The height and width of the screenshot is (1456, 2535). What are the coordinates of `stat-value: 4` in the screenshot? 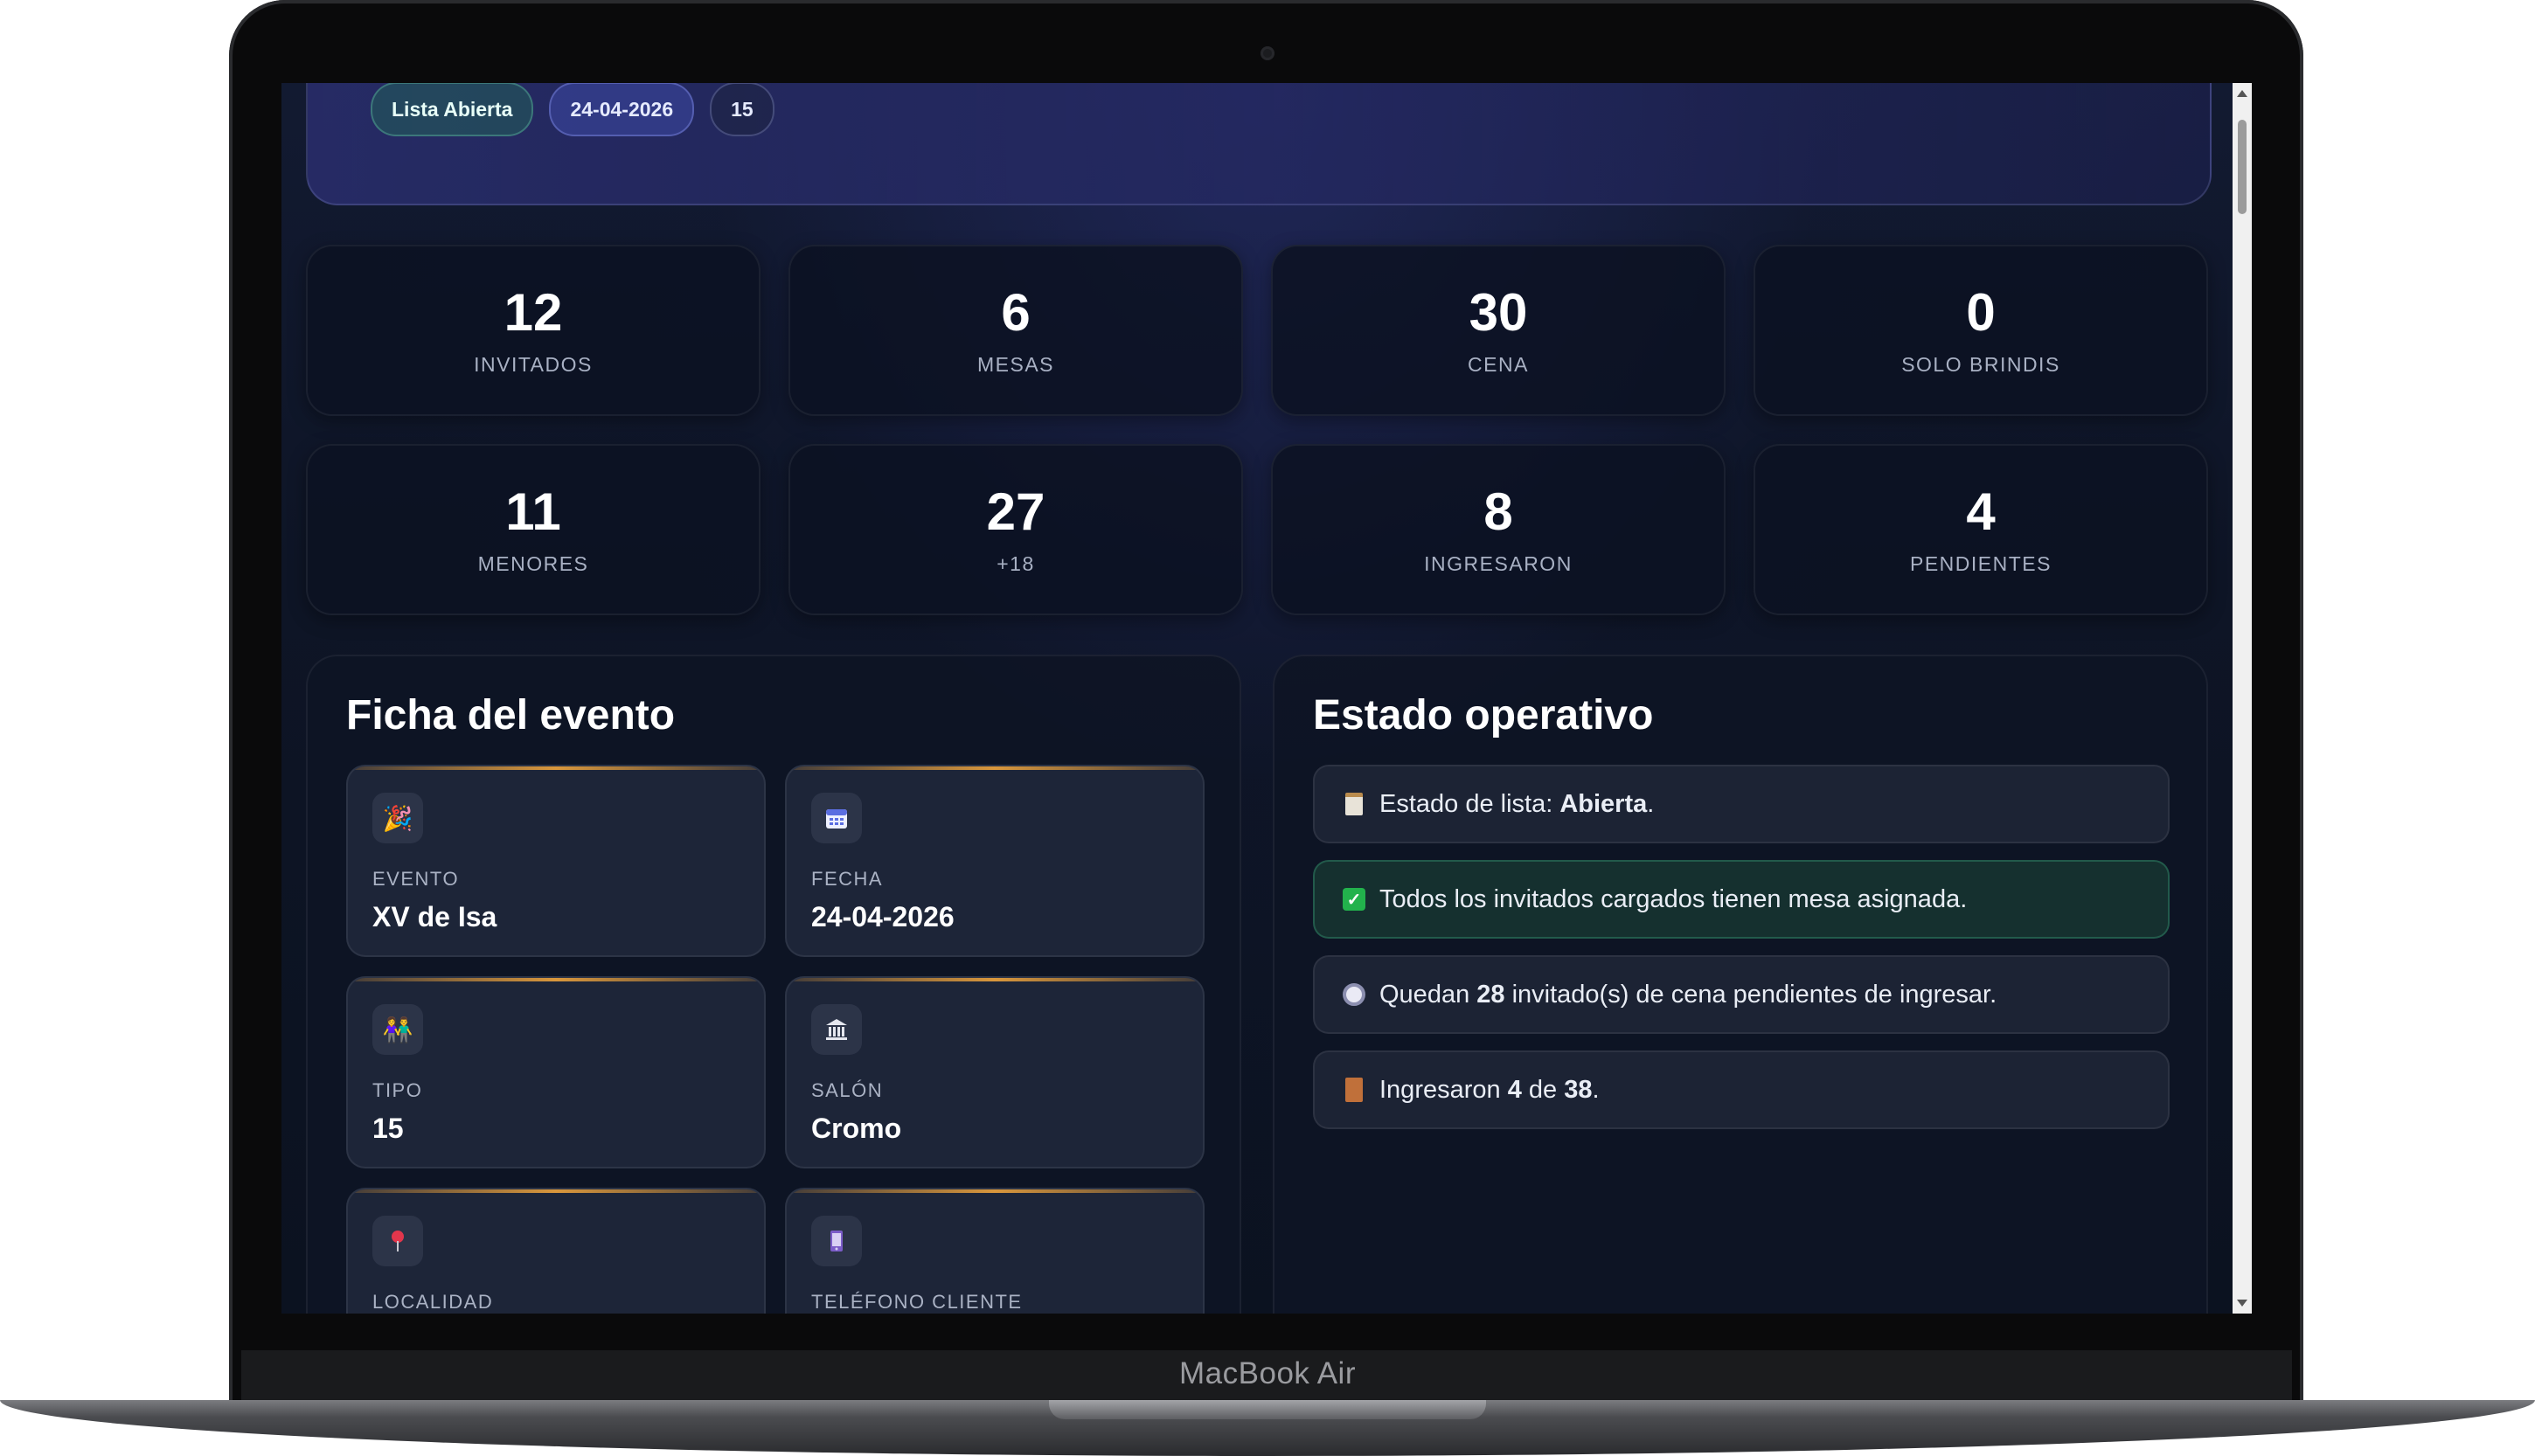 It's located at (1981, 511).